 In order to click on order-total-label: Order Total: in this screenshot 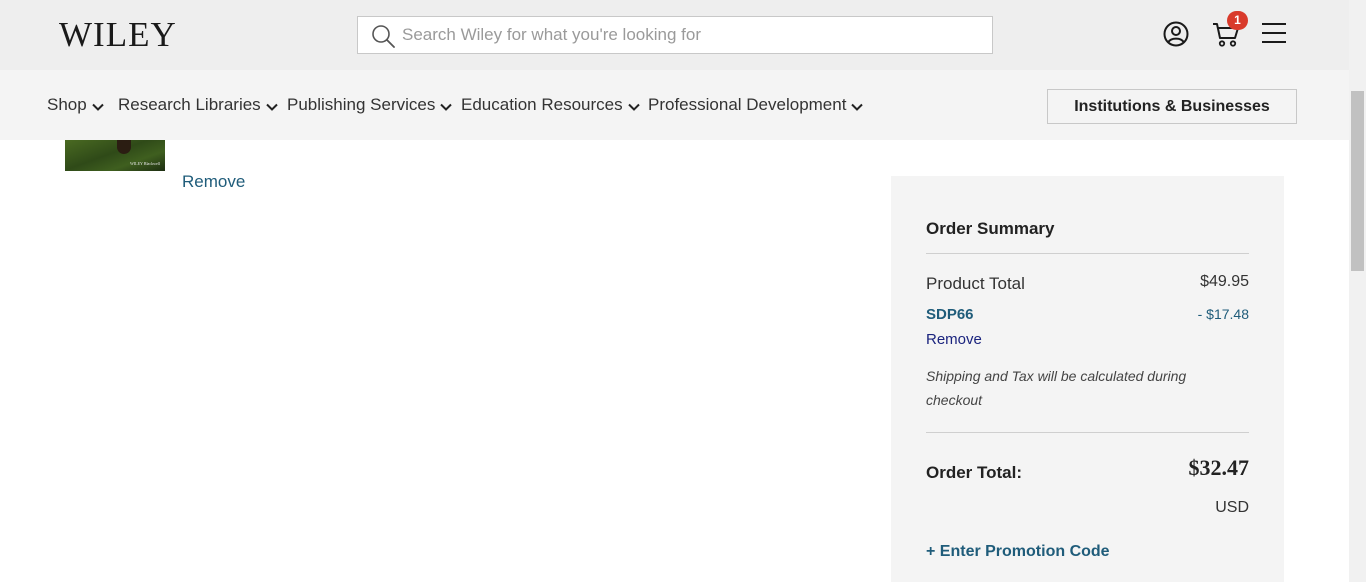, I will do `click(974, 472)`.